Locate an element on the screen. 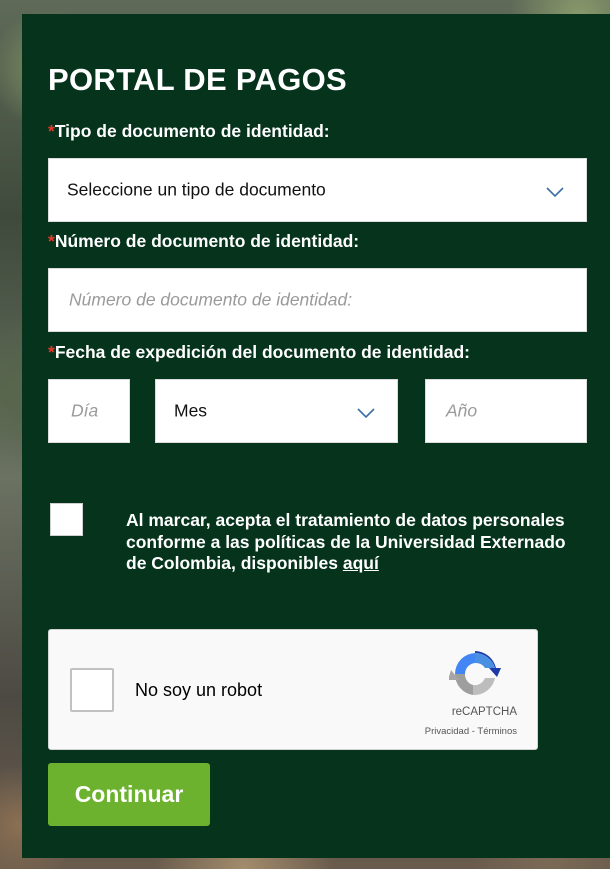  year-input: Año is located at coordinates (506, 411).